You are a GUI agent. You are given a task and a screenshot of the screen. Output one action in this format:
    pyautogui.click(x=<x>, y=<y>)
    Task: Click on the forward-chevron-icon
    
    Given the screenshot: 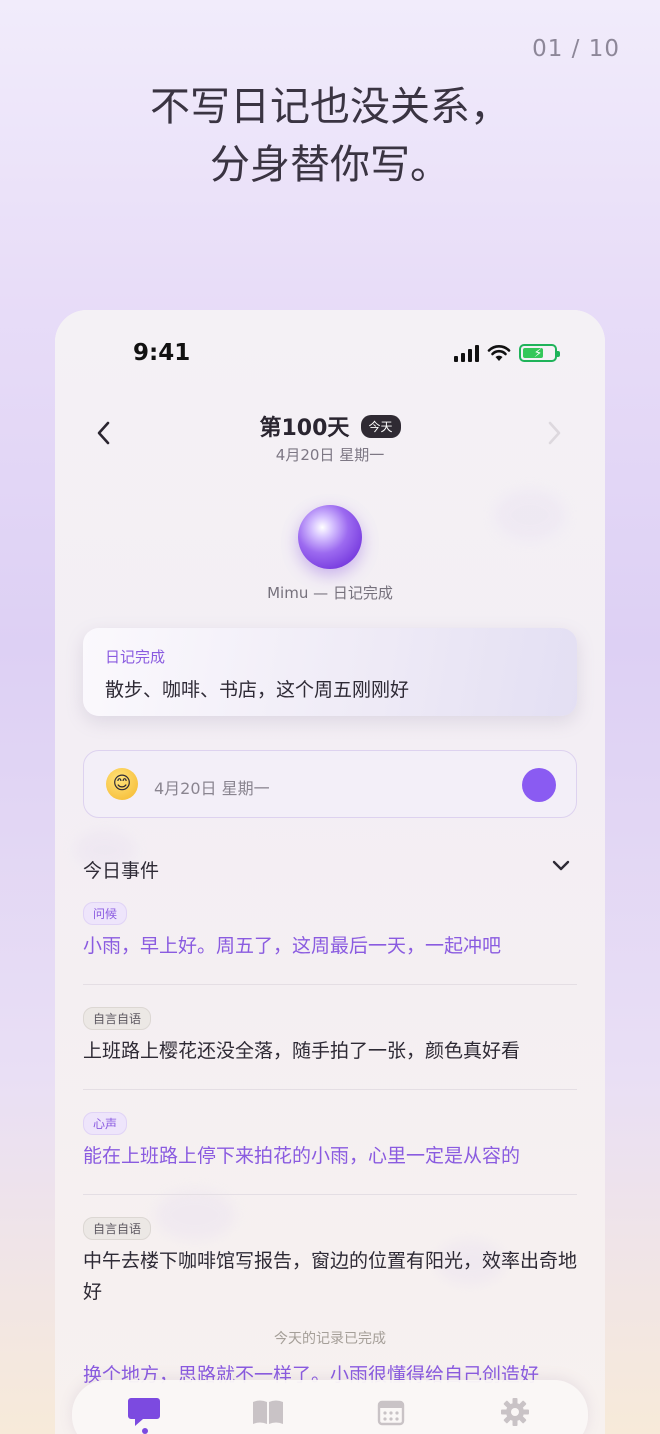 What is the action you would take?
    pyautogui.click(x=555, y=436)
    